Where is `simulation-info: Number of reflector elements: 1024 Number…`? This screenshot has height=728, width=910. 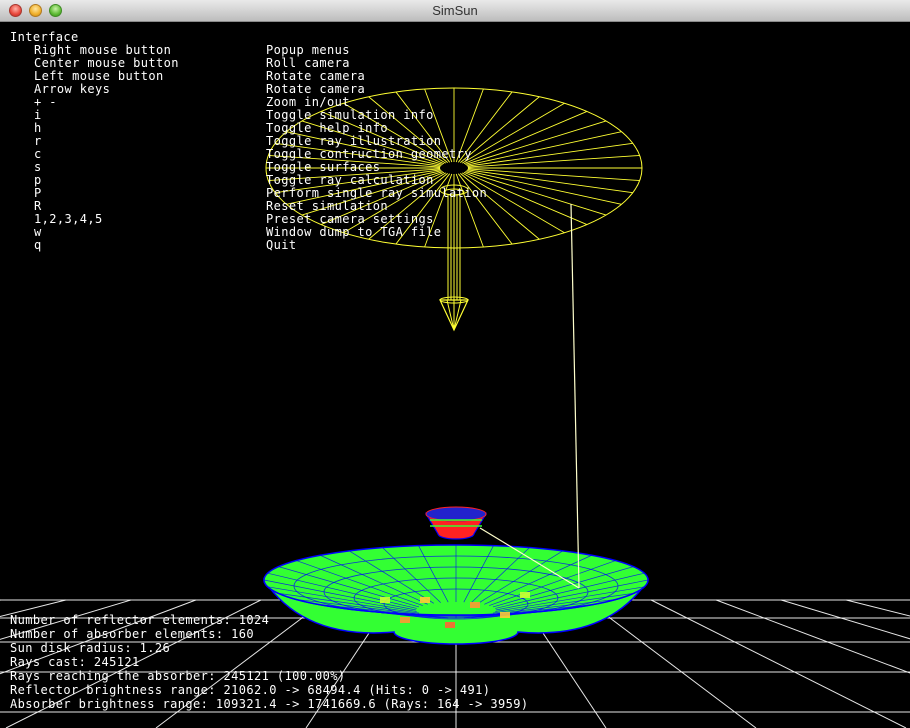
simulation-info: Number of reflector elements: 1024 Number… is located at coordinates (269, 663).